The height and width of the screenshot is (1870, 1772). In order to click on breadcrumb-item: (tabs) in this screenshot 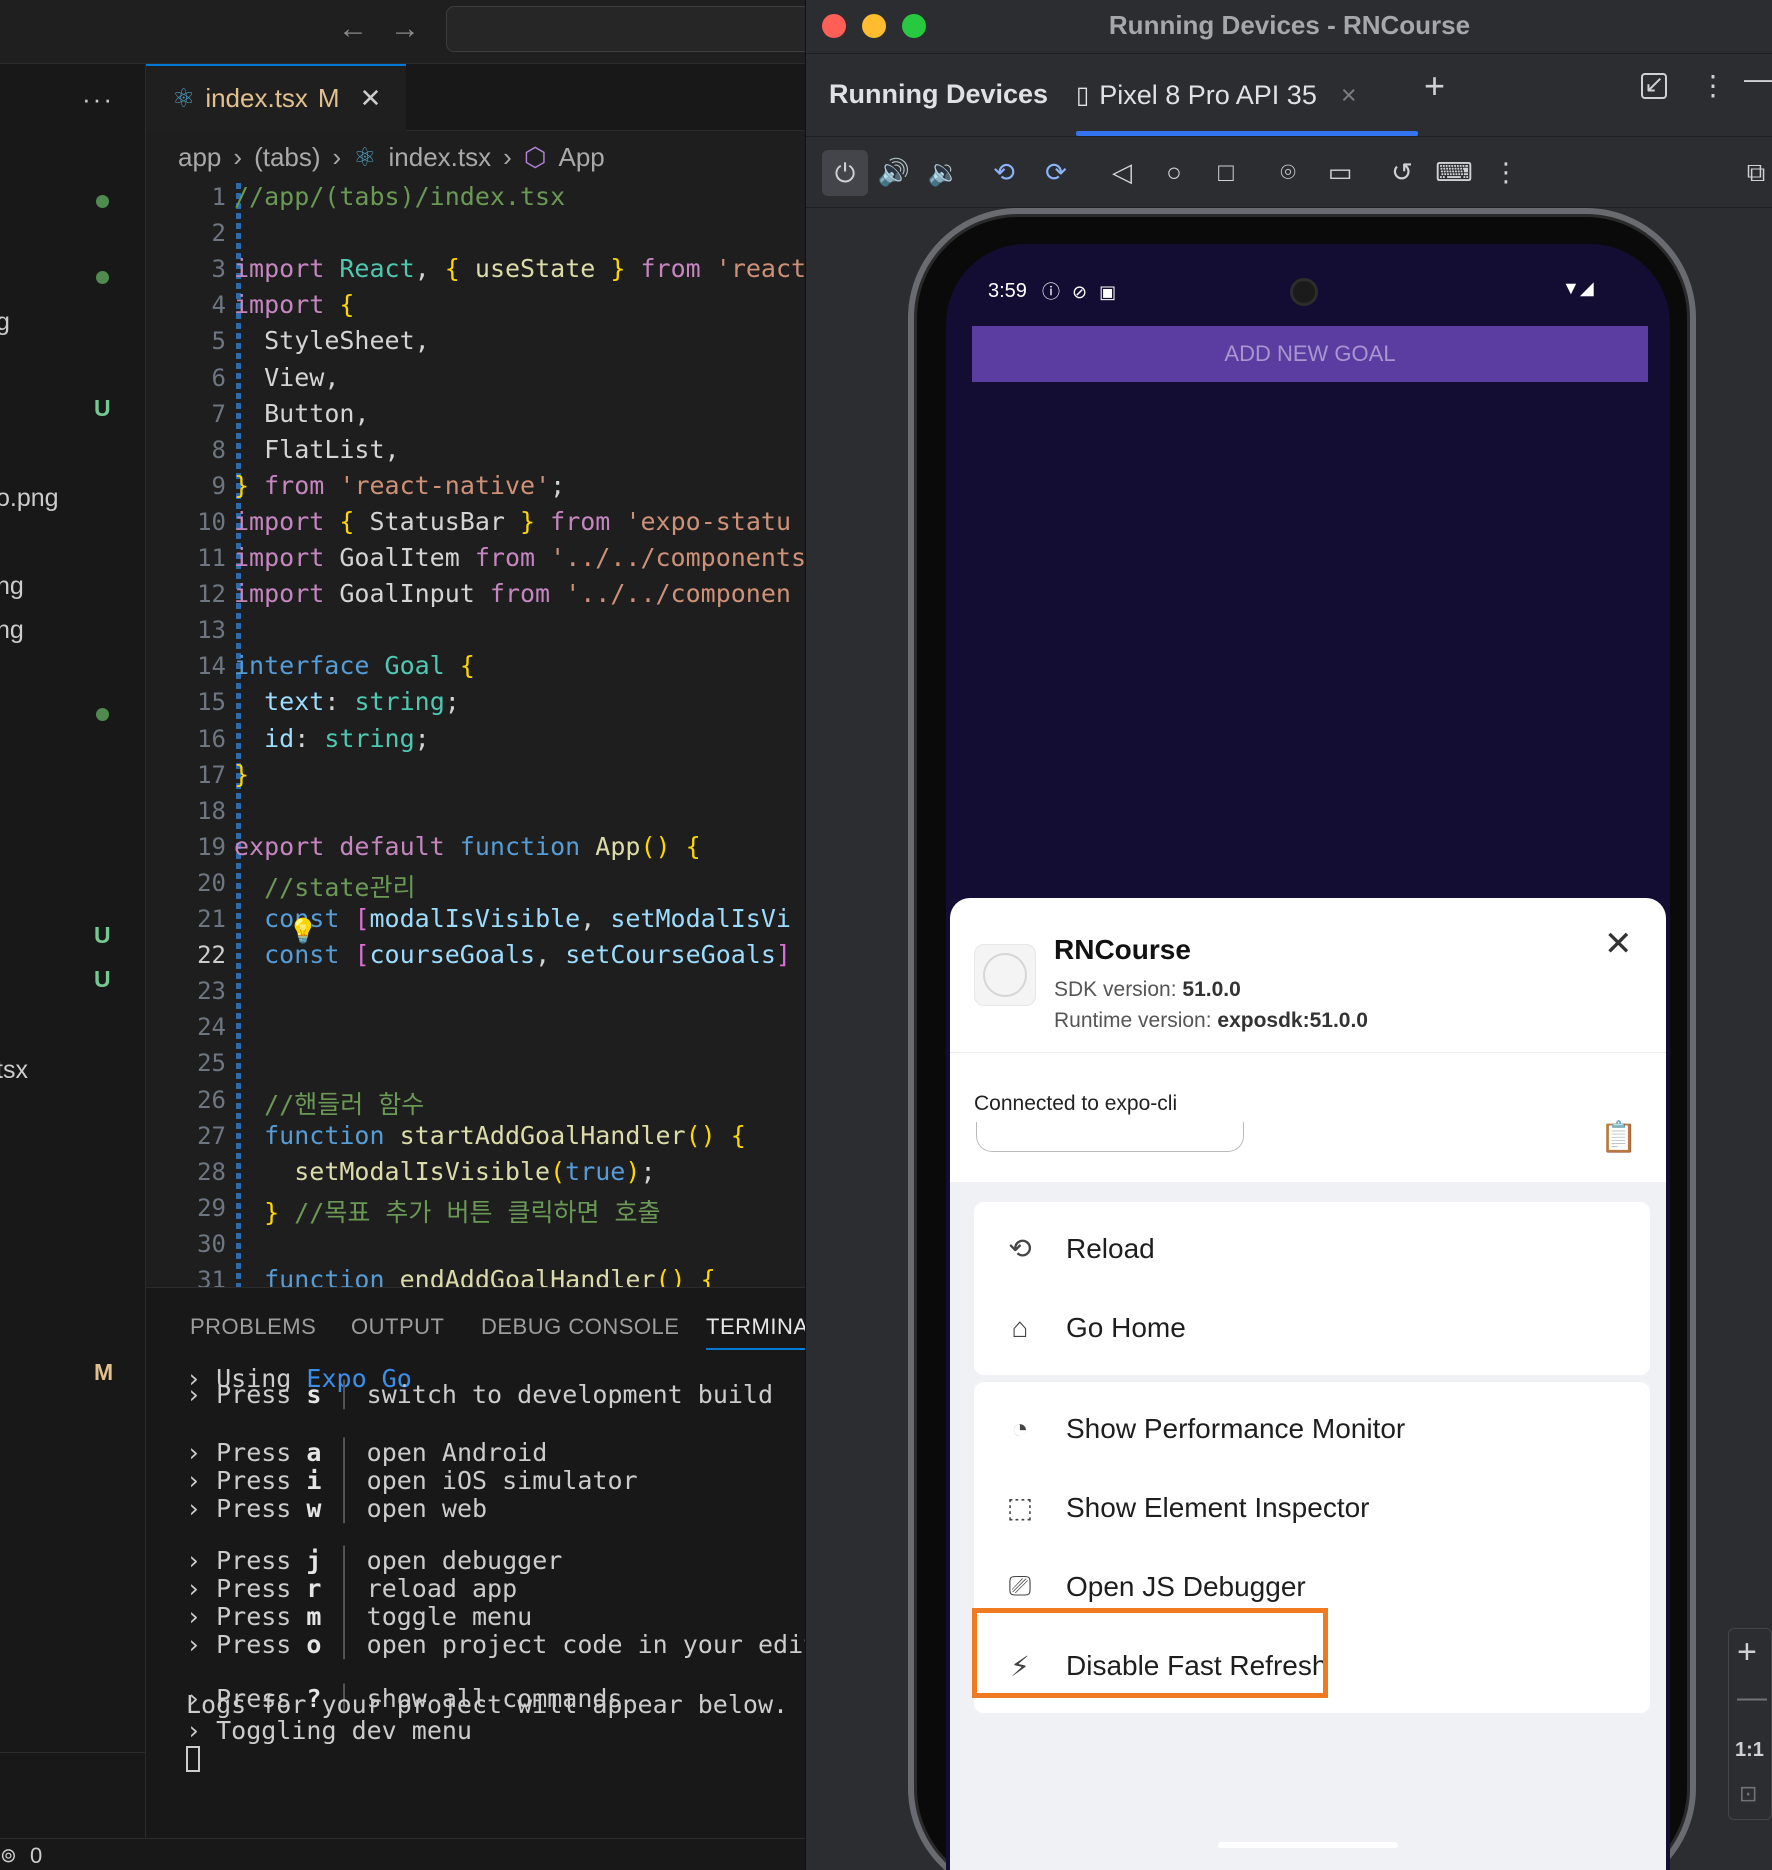, I will do `click(287, 157)`.